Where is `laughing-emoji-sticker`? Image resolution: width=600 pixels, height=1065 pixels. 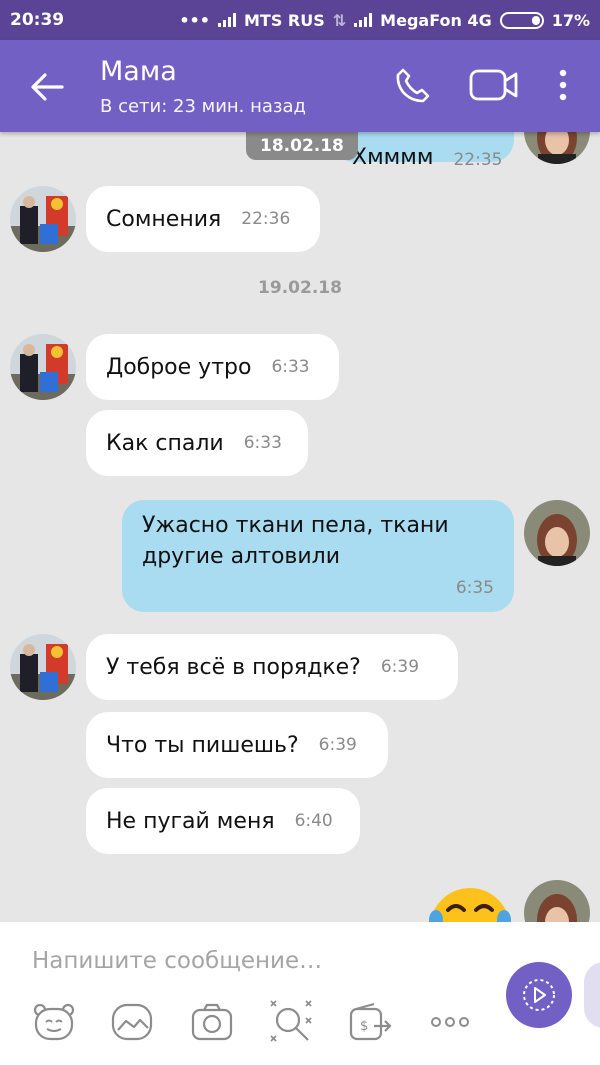 laughing-emoji-sticker is located at coordinates (470, 903).